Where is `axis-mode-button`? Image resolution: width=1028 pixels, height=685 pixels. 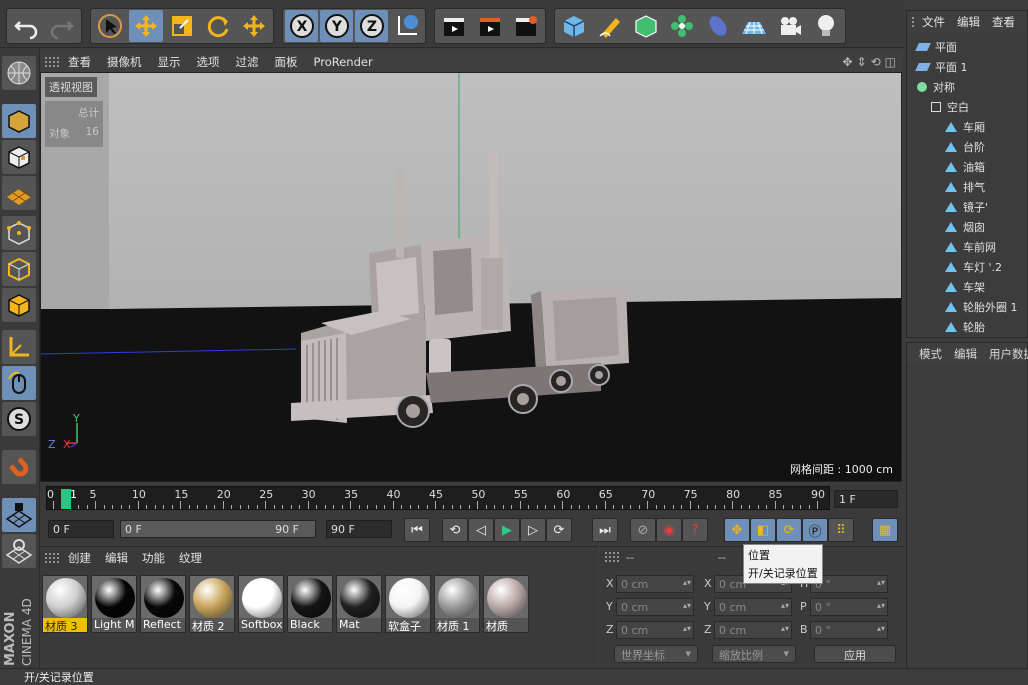
axis-mode-button is located at coordinates (19, 347).